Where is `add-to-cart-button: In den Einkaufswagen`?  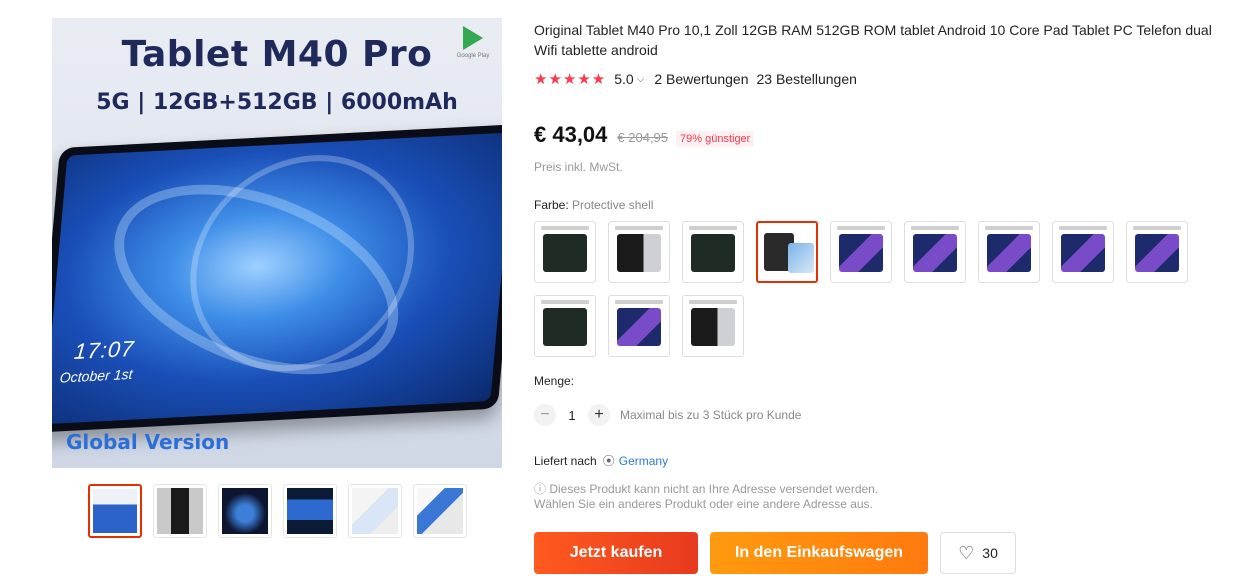
add-to-cart-button: In den Einkaufswagen is located at coordinates (819, 553).